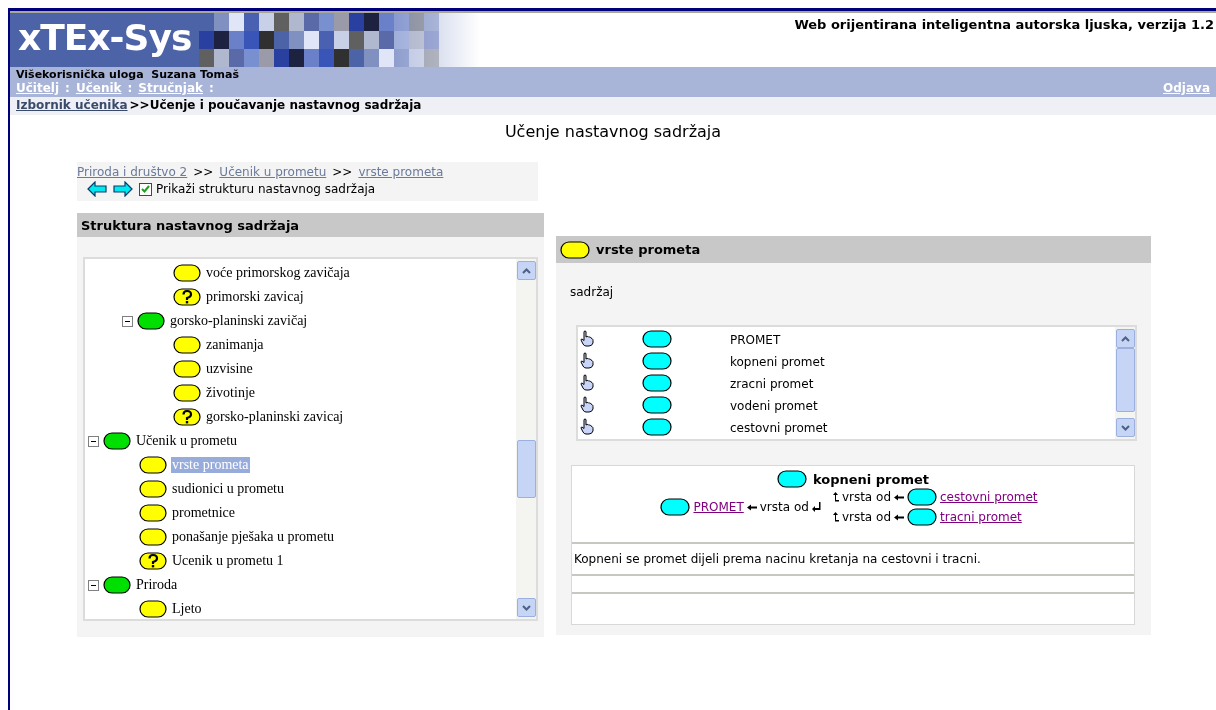 Image resolution: width=1216 pixels, height=710 pixels. I want to click on tree-item: gorsko-planinski zavicaj, so click(275, 417).